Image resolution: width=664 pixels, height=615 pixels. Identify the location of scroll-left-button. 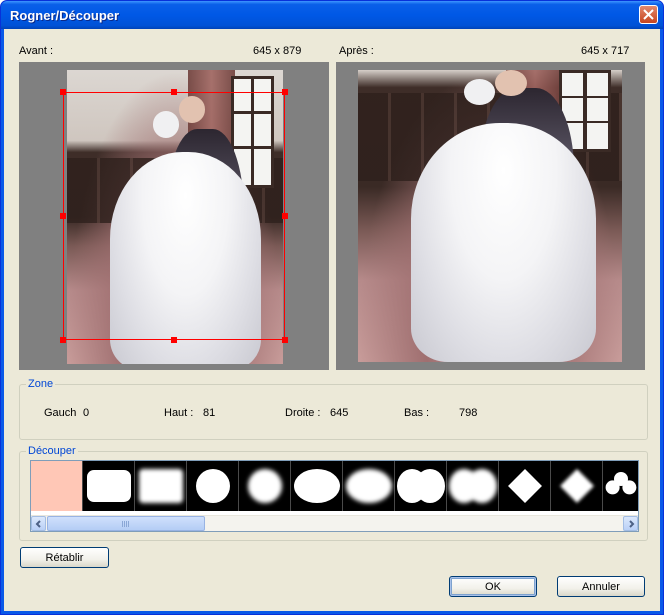
(38, 523).